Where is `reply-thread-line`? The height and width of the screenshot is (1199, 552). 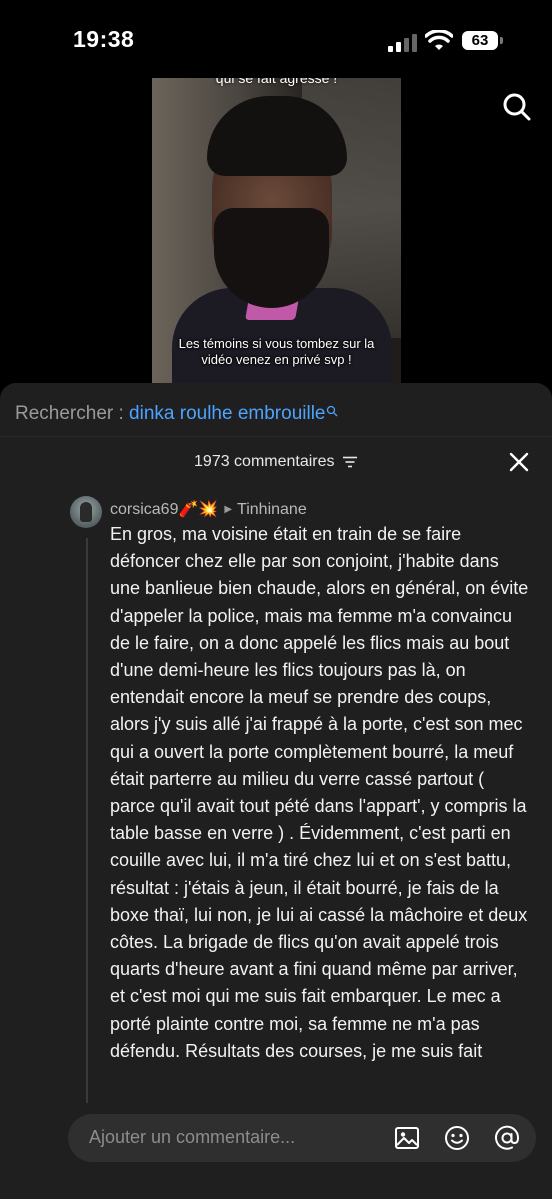 reply-thread-line is located at coordinates (87, 820).